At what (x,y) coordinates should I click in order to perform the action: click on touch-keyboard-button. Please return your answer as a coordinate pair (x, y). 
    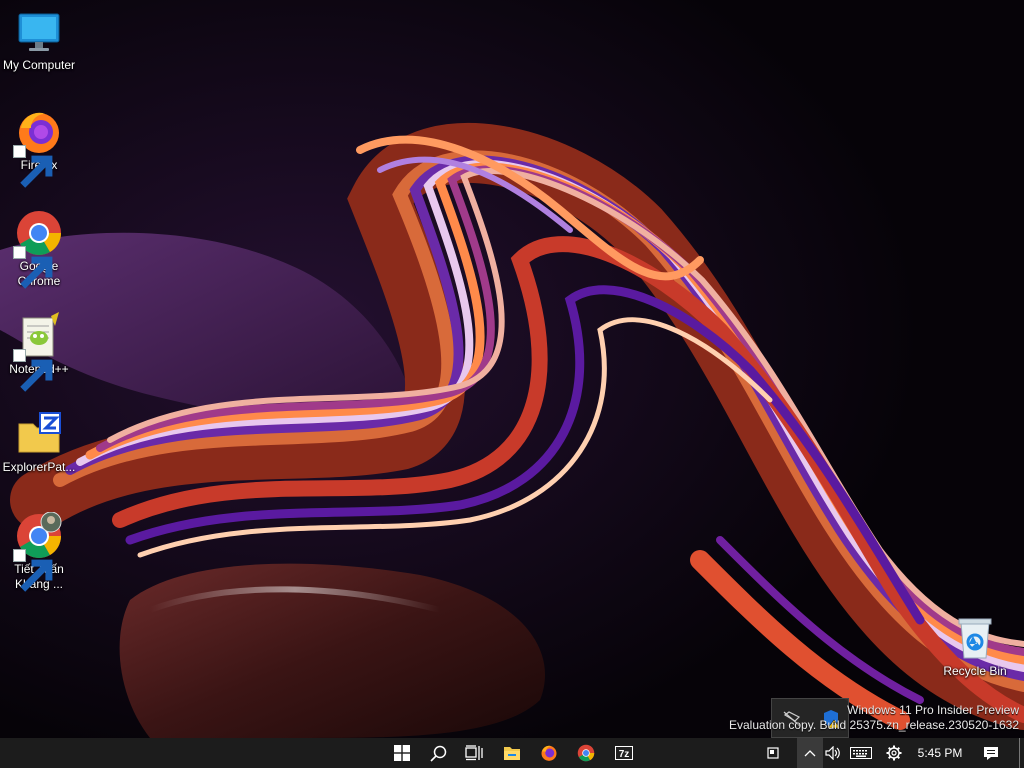
    Looking at the image, I should click on (861, 753).